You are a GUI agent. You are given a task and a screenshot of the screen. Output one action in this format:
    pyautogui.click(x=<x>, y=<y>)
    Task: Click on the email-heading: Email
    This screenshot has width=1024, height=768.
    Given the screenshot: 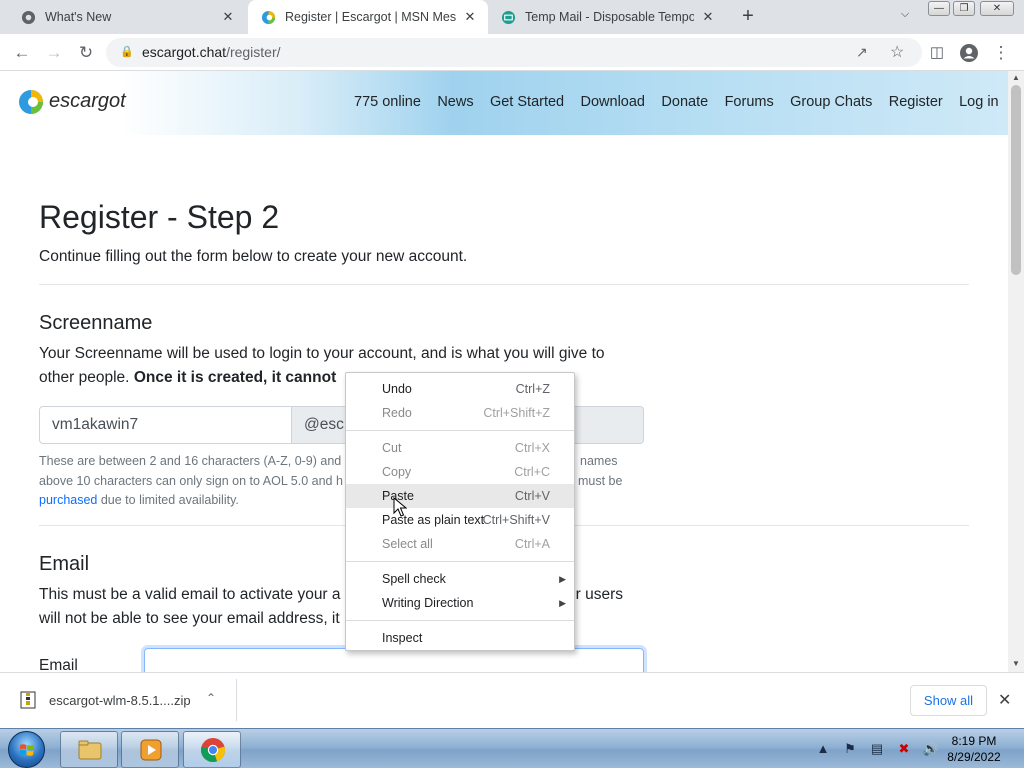 What is the action you would take?
    pyautogui.click(x=64, y=564)
    